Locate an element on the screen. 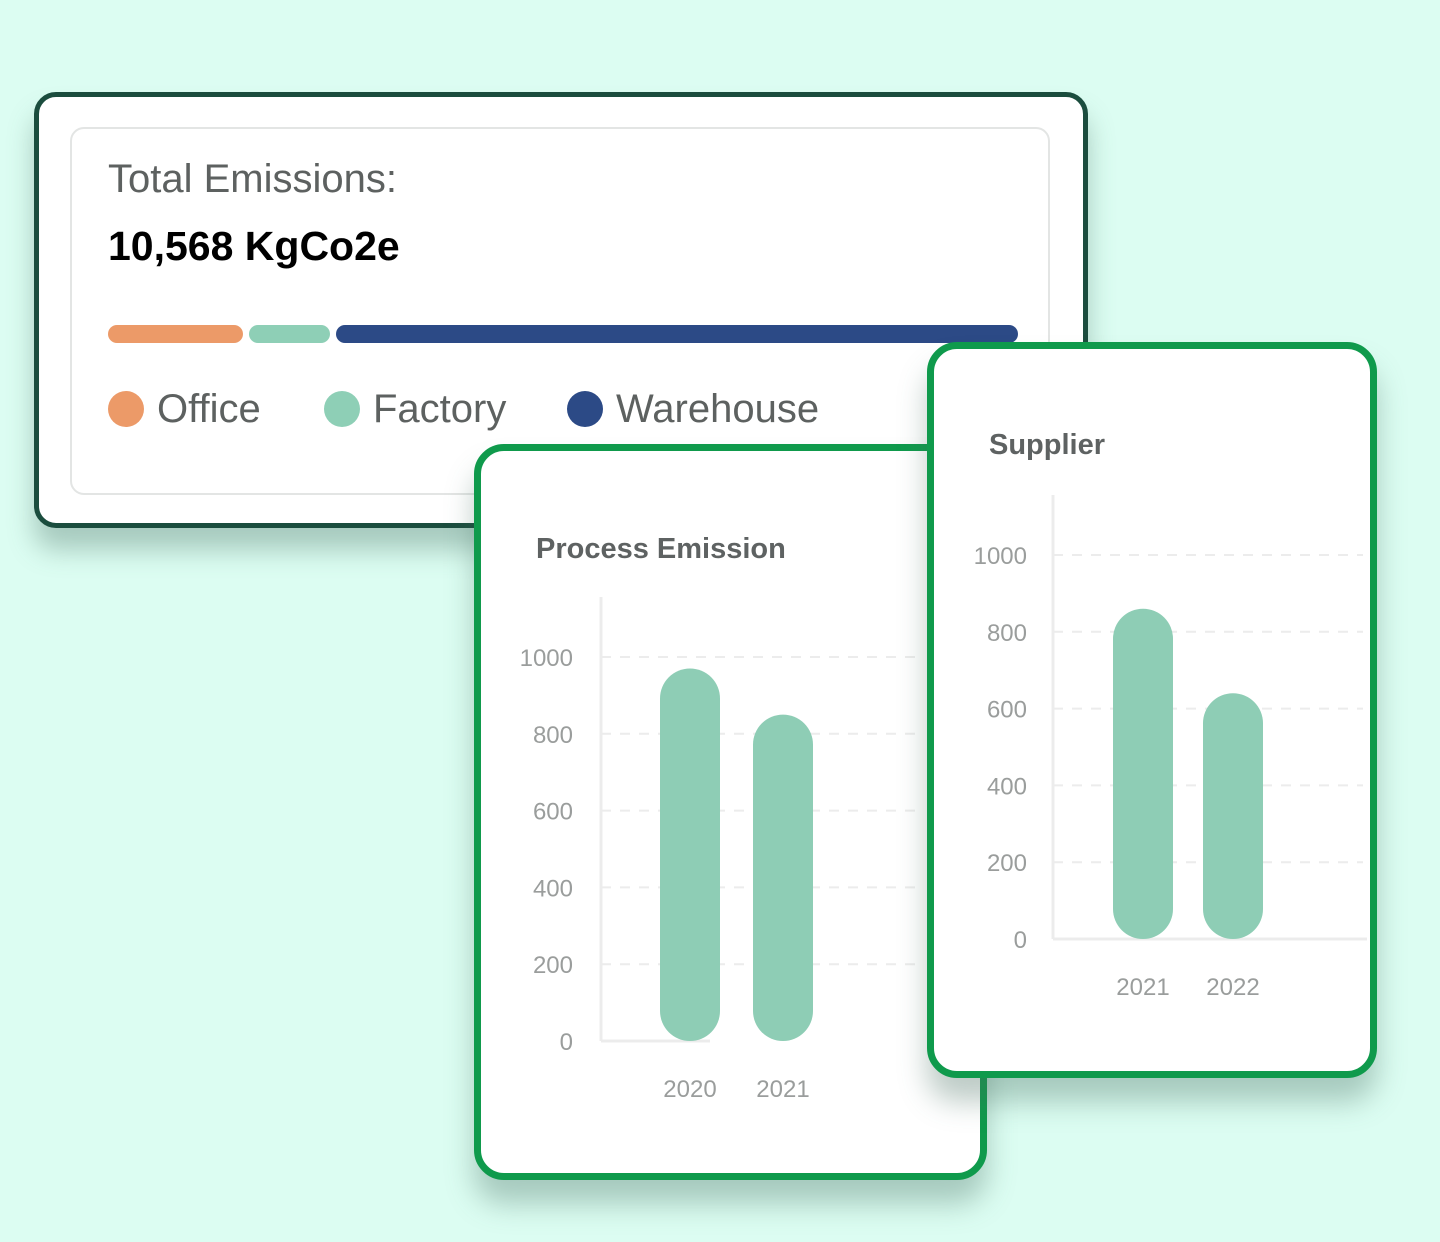 The height and width of the screenshot is (1242, 1440). legend-label-warehouse: Warehouse is located at coordinates (717, 409).